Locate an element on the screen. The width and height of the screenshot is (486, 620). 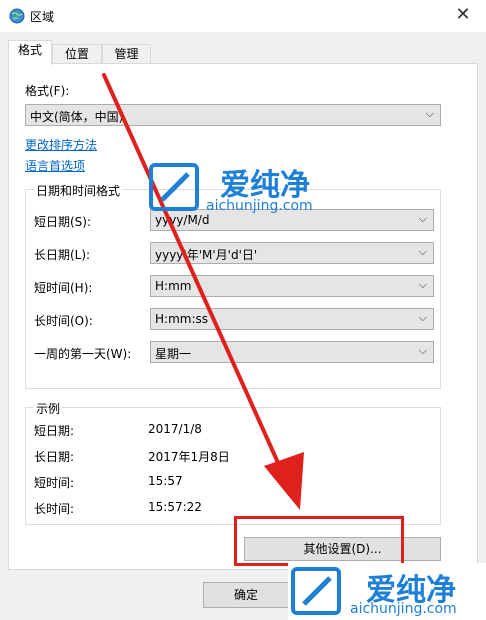
watermark-top: 爱纯净 aichunjing.com is located at coordinates (248, 188).